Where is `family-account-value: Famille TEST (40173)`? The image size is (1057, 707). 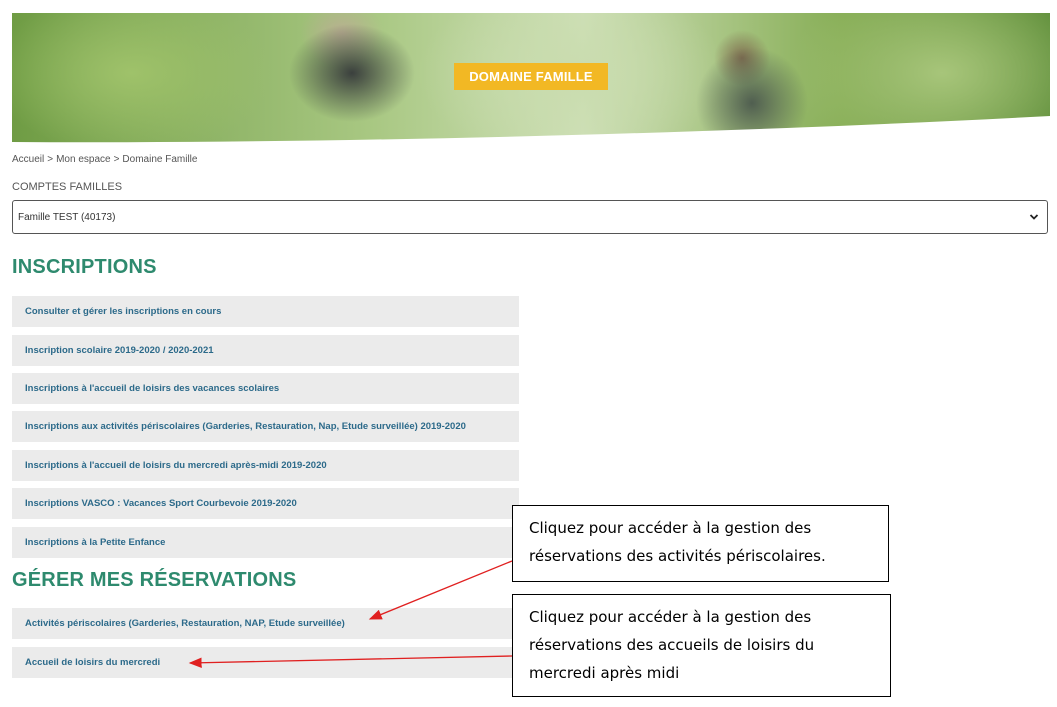 family-account-value: Famille TEST (40173) is located at coordinates (67, 217).